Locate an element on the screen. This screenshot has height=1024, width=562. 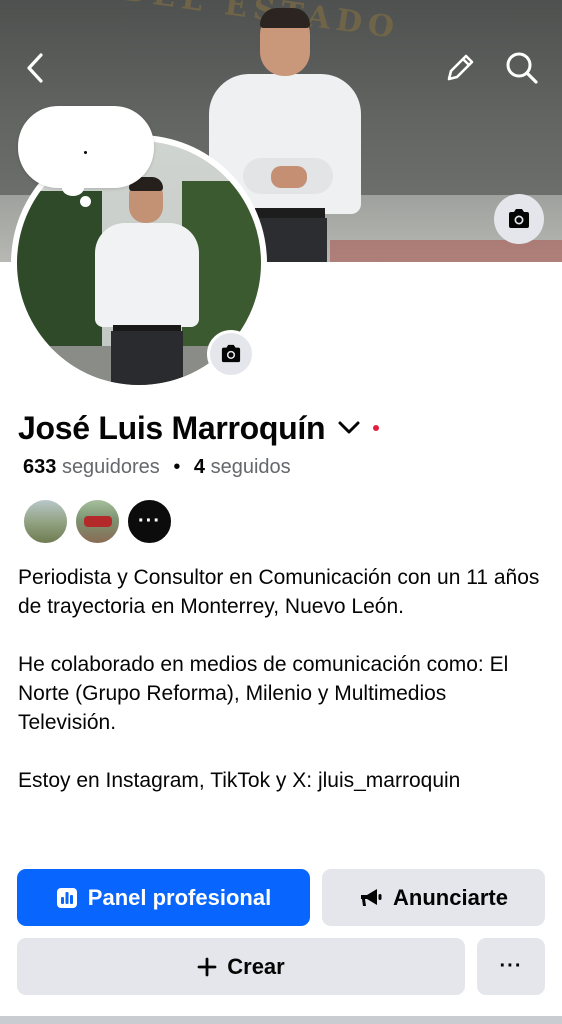
create-button: Crear is located at coordinates (241, 966).